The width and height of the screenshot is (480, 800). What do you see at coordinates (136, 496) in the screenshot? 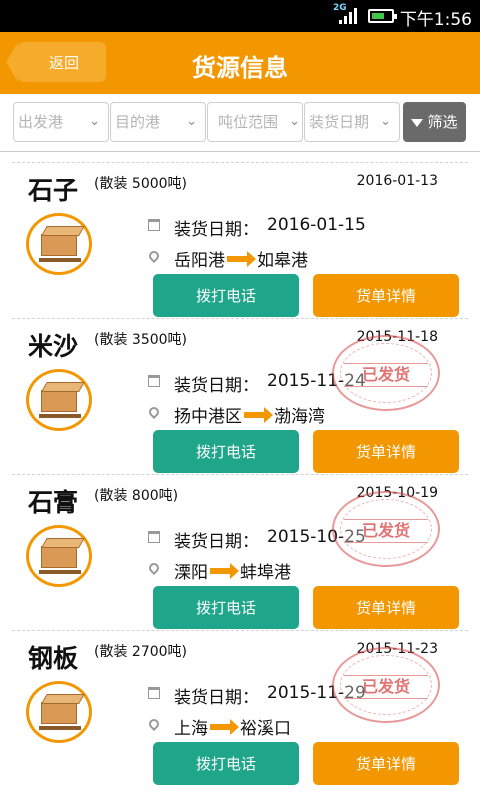
I see `cargo-spec: (散装 800吨)` at bounding box center [136, 496].